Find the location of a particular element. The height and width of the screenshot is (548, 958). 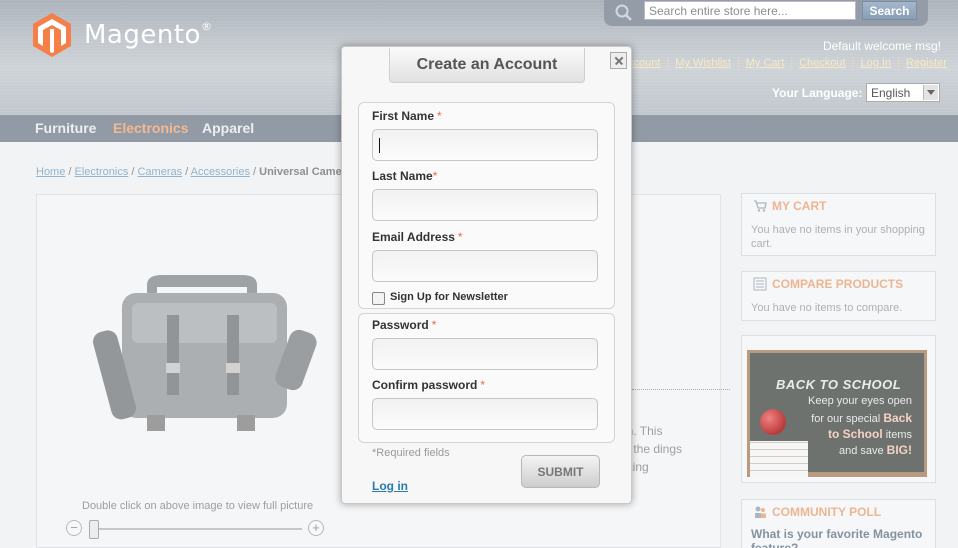

newsletter-label: Sign Up for Newsletter is located at coordinates (449, 297).